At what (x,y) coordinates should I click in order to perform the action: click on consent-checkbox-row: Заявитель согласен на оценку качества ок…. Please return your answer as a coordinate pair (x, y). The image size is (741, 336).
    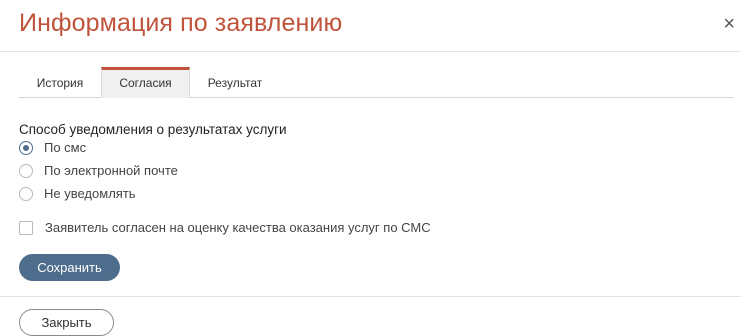
    Looking at the image, I should click on (225, 227).